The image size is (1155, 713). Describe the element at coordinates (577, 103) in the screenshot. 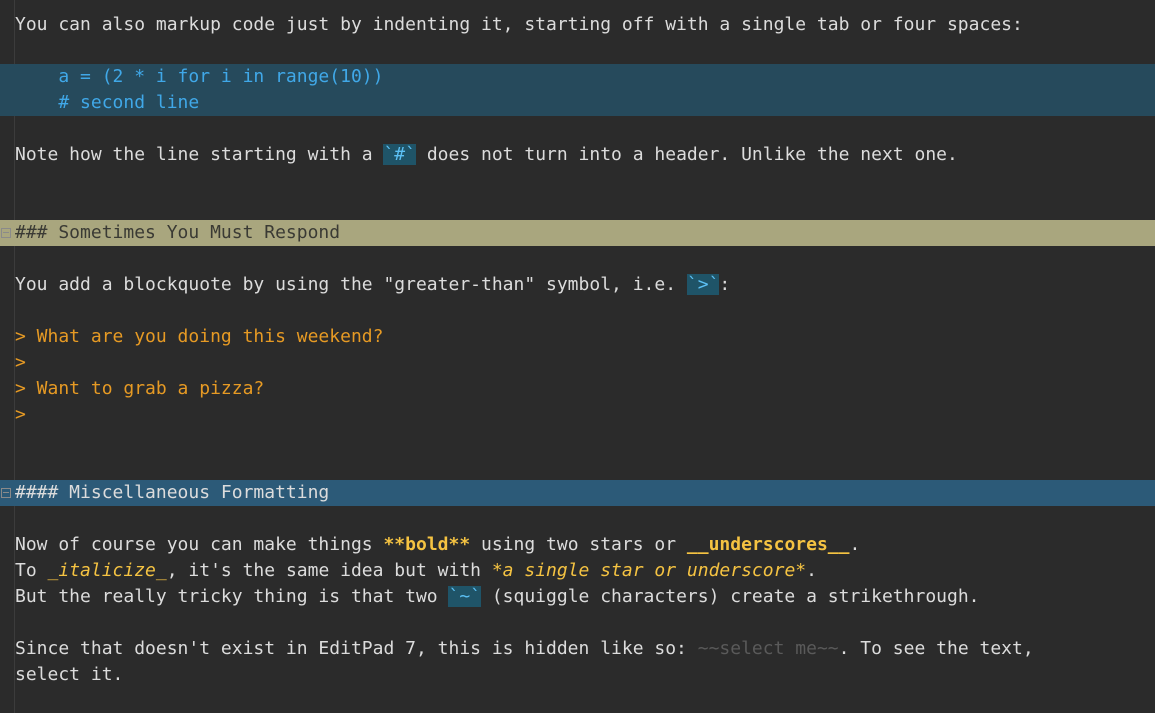

I see `code-line: # second line` at that location.